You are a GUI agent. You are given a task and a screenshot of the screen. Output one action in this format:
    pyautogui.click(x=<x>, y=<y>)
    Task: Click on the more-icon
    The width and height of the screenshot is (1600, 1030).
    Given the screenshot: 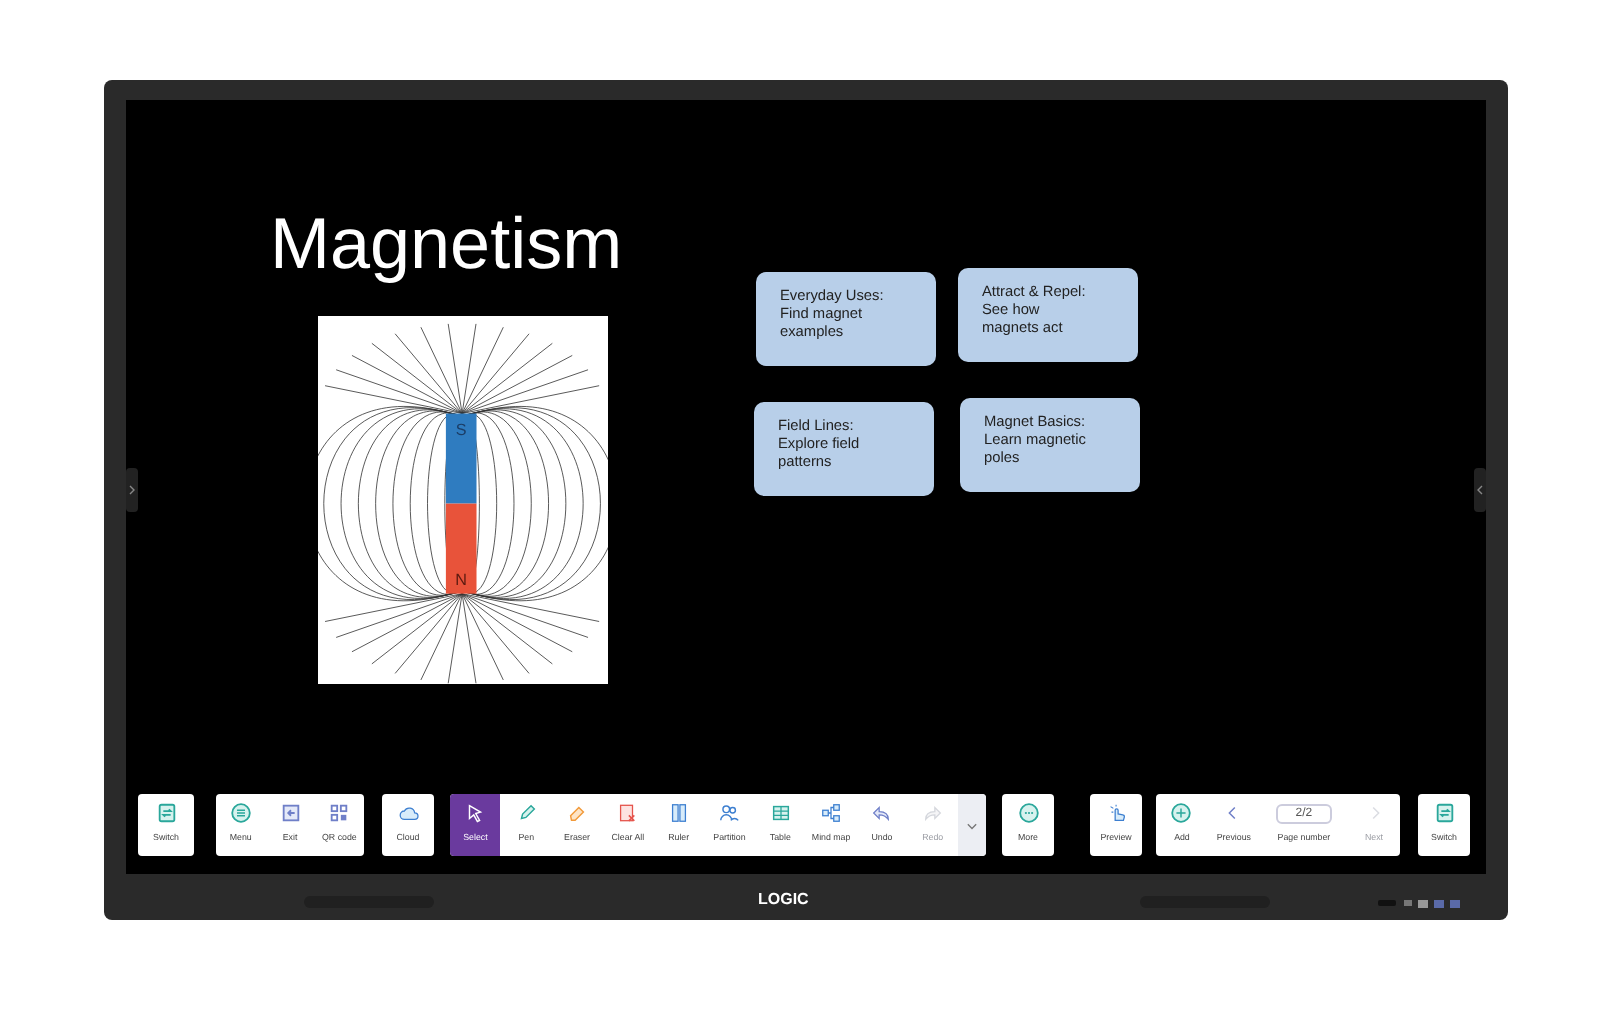 What is the action you would take?
    pyautogui.click(x=1028, y=813)
    